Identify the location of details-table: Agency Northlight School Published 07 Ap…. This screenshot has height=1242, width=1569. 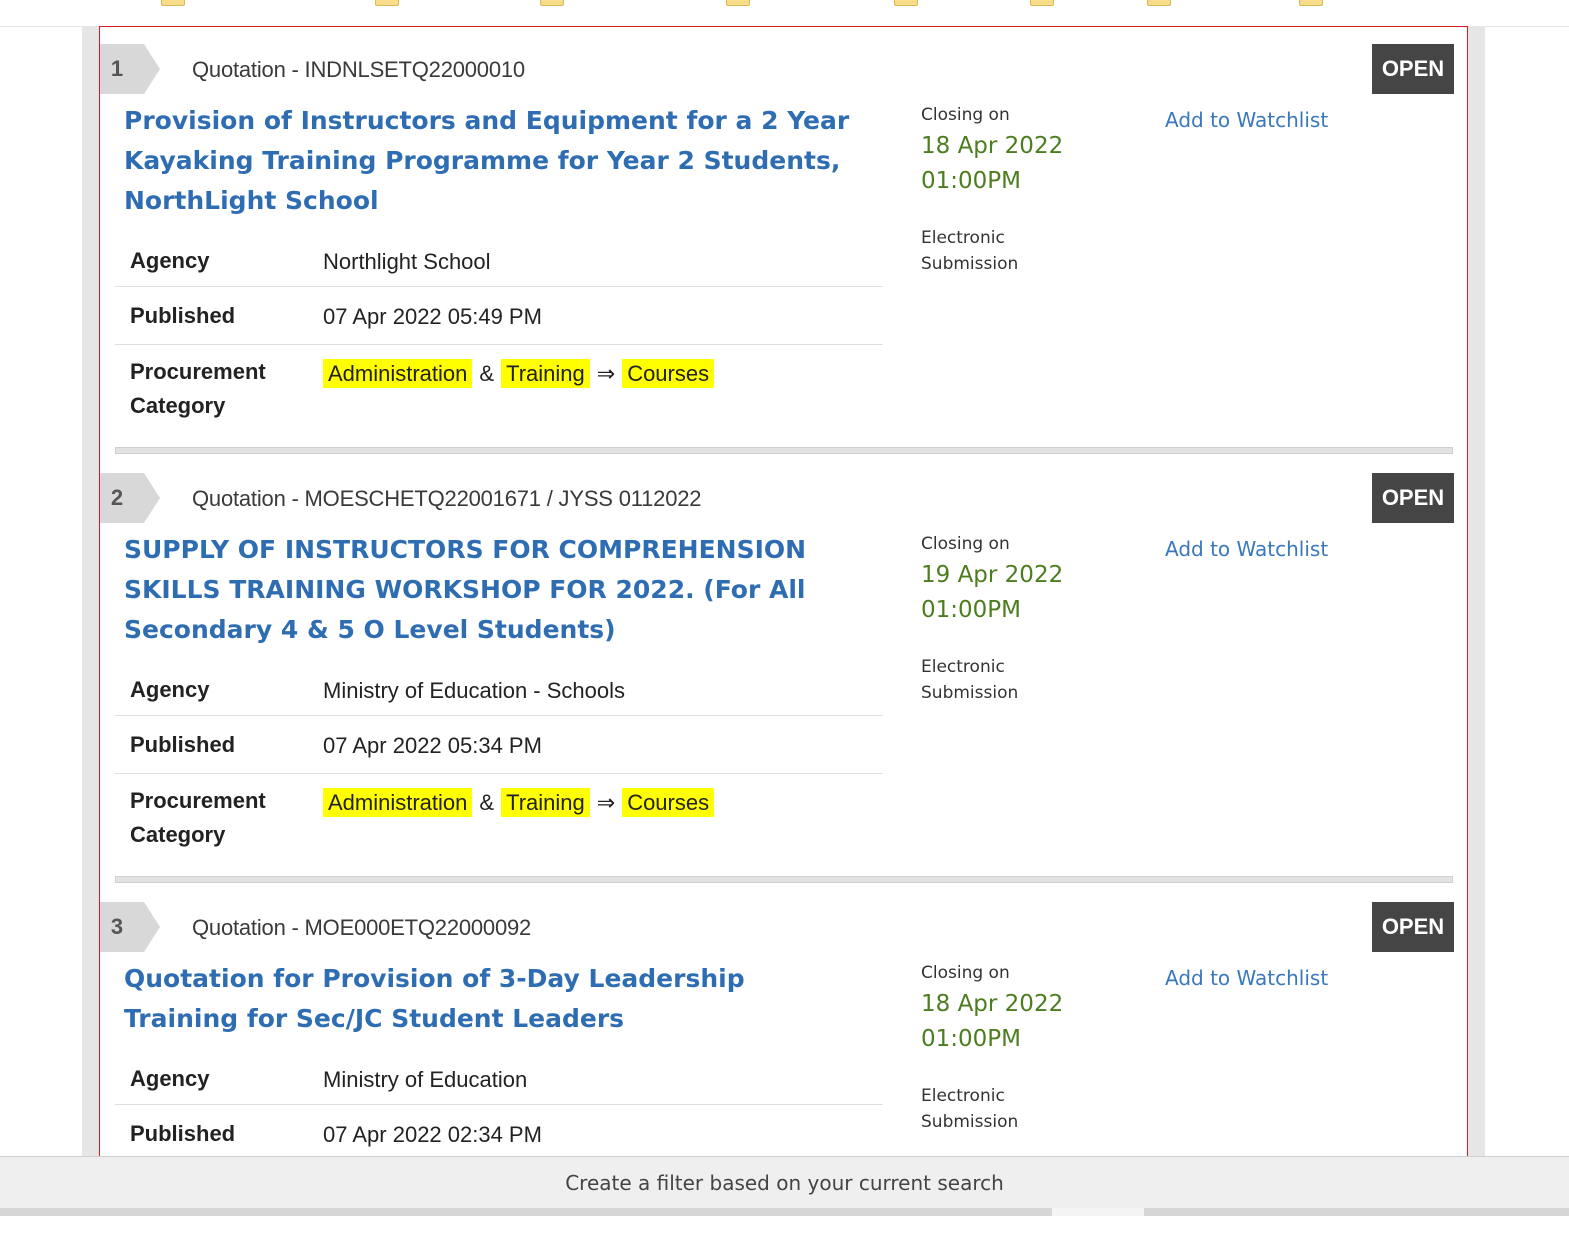
(499, 337).